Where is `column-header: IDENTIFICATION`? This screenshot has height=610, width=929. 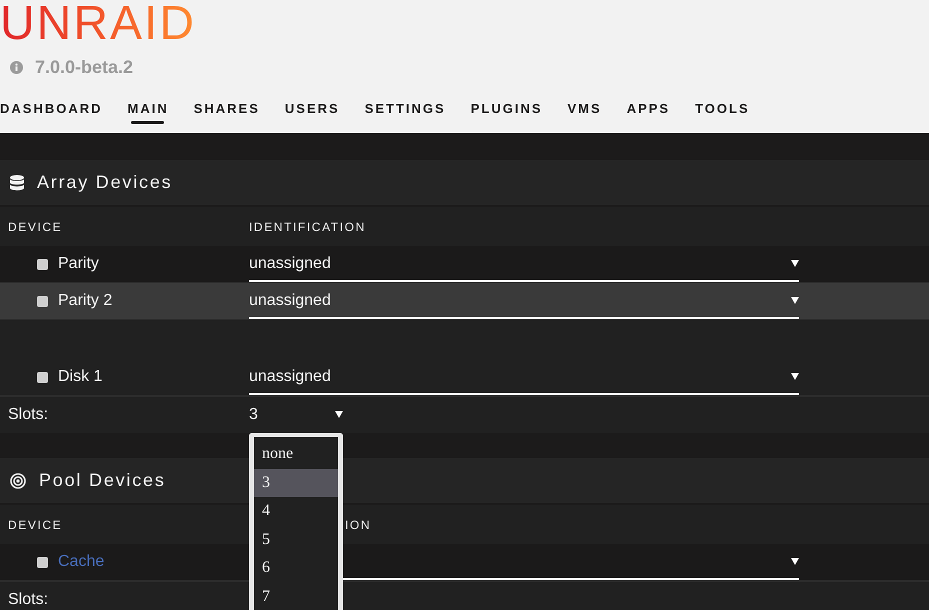
column-header: IDENTIFICATION is located at coordinates (308, 227).